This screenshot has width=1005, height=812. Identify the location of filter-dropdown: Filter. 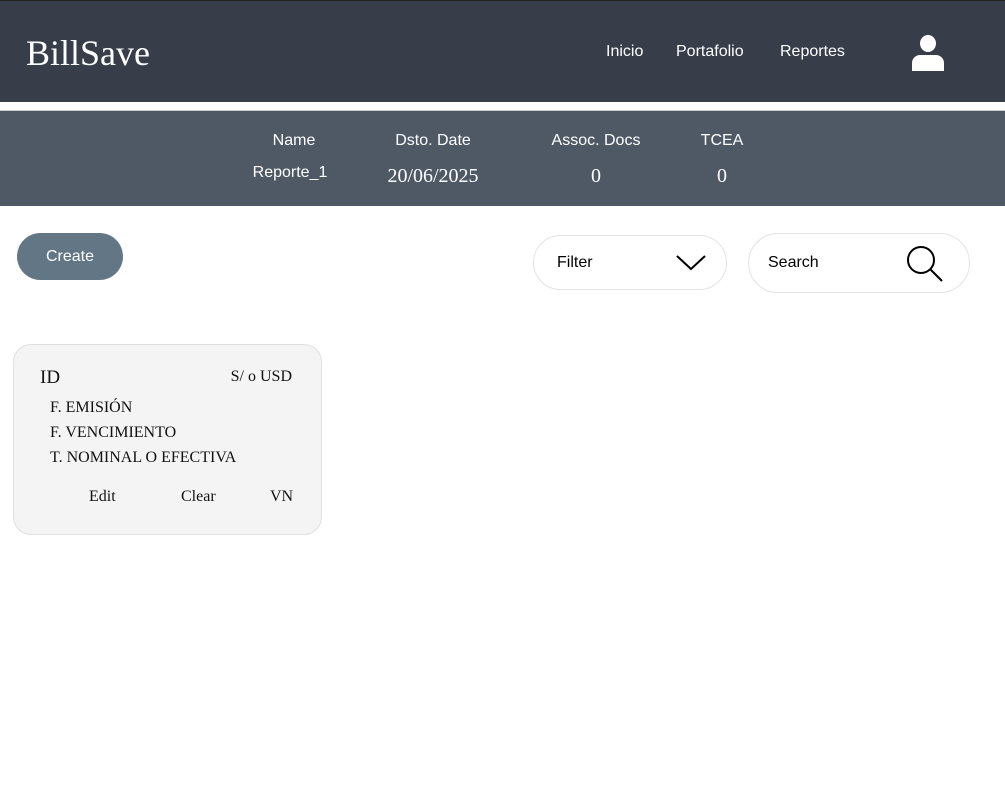
(630, 262).